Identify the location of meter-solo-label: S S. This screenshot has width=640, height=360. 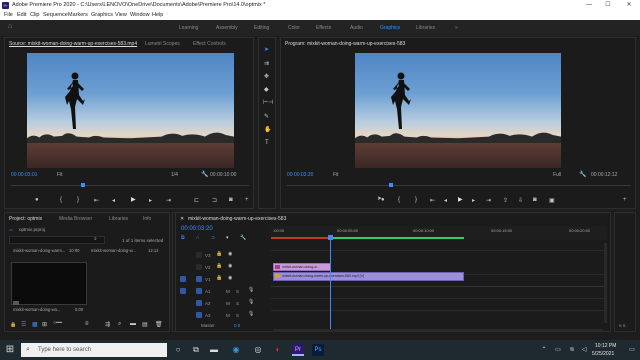
(622, 325).